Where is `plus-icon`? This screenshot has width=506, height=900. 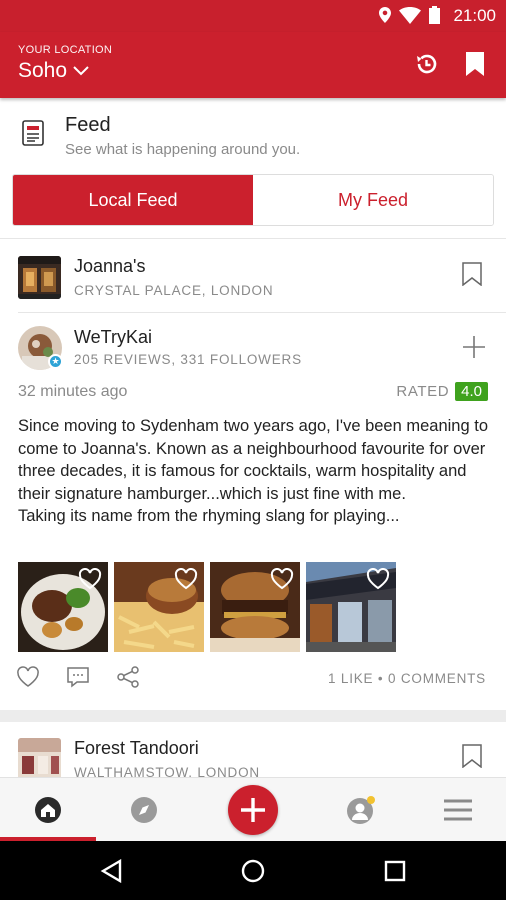 plus-icon is located at coordinates (474, 347).